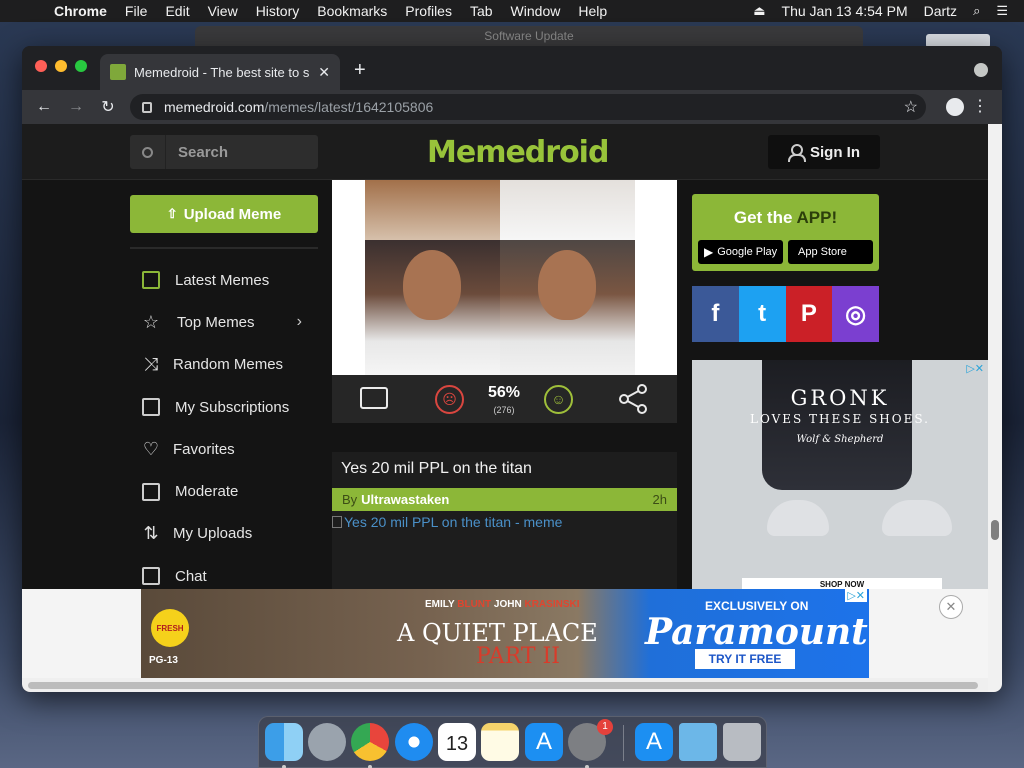 This screenshot has height=768, width=1024. I want to click on tab-strip: Memedroid - The best site to s ✕ +, so click(512, 68).